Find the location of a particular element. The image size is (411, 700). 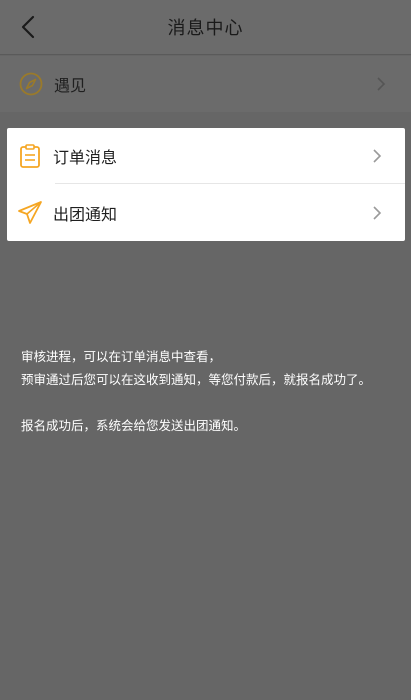

header-bar: 消息中心 is located at coordinates (205, 27).